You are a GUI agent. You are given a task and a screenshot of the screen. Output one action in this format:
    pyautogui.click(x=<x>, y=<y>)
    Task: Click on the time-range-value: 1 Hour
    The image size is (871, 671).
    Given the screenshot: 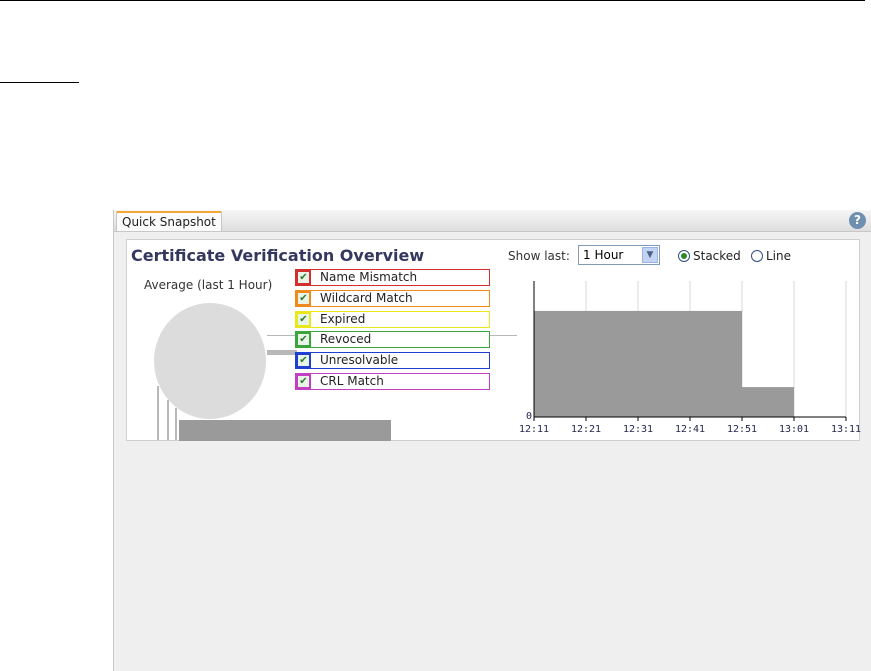 What is the action you would take?
    pyautogui.click(x=603, y=255)
    